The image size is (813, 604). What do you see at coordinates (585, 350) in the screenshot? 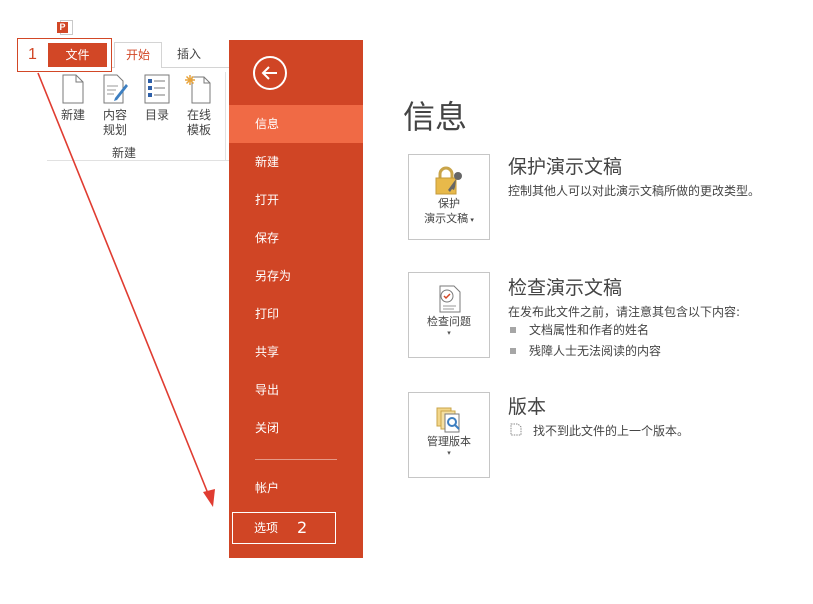
I see `inspect-bullet: 残障人士无法阅读的内容` at bounding box center [585, 350].